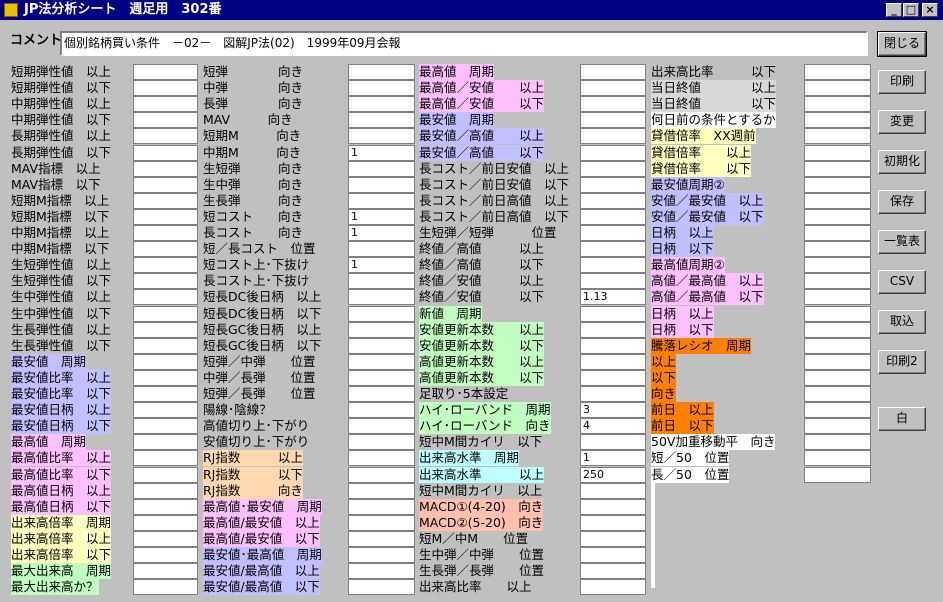 This screenshot has height=602, width=943. I want to click on condition-value-field: 250, so click(613, 475).